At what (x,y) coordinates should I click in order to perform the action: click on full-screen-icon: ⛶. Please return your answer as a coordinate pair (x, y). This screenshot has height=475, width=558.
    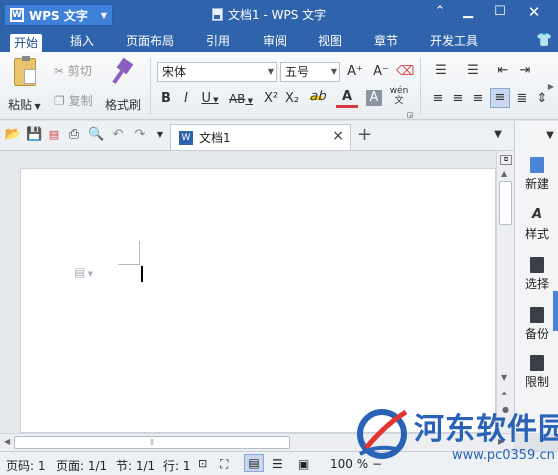
    Looking at the image, I should click on (224, 464).